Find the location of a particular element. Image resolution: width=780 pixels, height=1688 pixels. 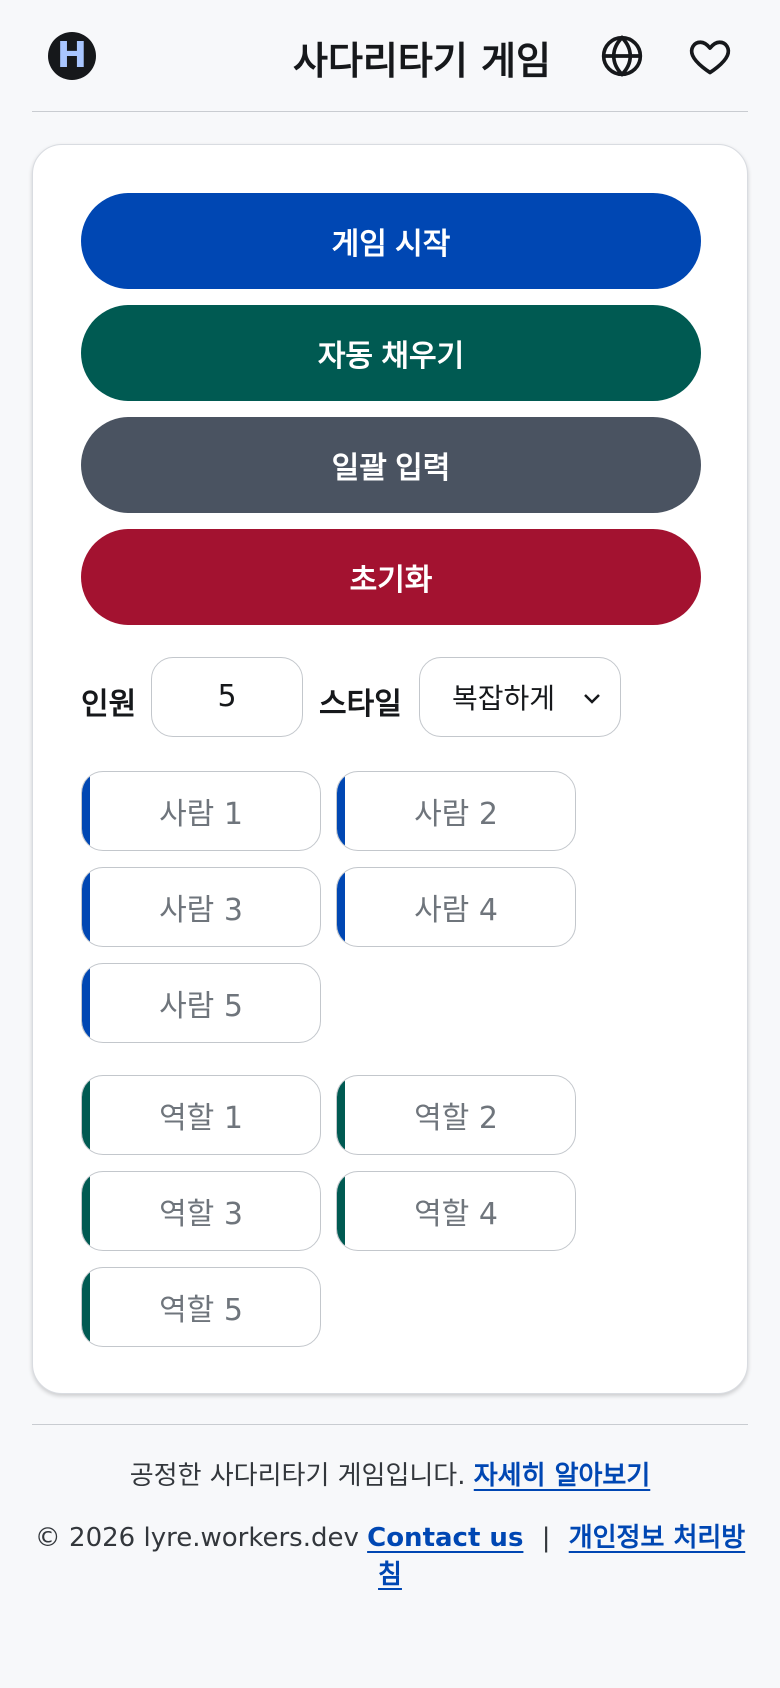

role-input-5: 역할 5 is located at coordinates (201, 1307).